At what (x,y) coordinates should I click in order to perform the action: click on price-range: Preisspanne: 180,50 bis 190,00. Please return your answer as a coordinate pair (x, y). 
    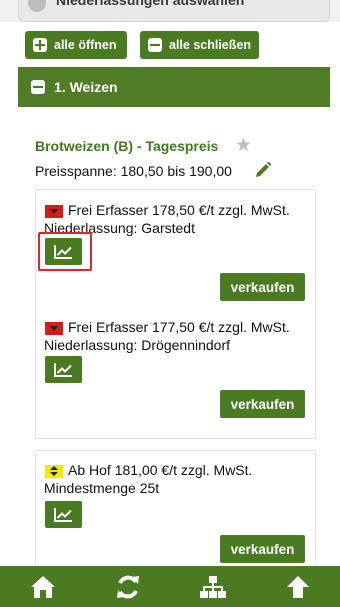
    Looking at the image, I should click on (133, 171).